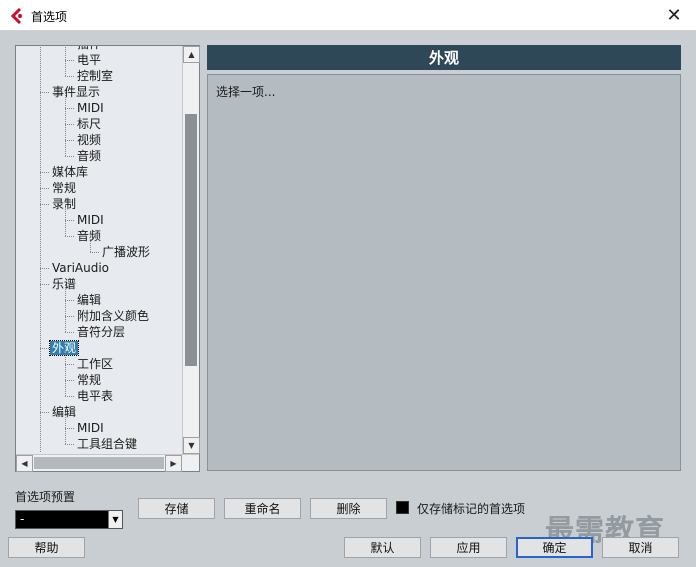 This screenshot has width=696, height=567. I want to click on tree-item-label: 视频, so click(89, 140).